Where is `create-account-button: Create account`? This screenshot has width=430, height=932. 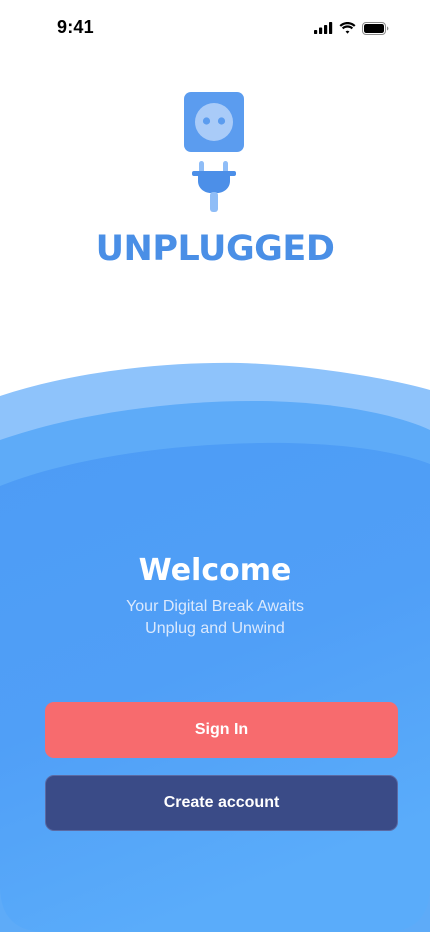 create-account-button: Create account is located at coordinates (221, 803).